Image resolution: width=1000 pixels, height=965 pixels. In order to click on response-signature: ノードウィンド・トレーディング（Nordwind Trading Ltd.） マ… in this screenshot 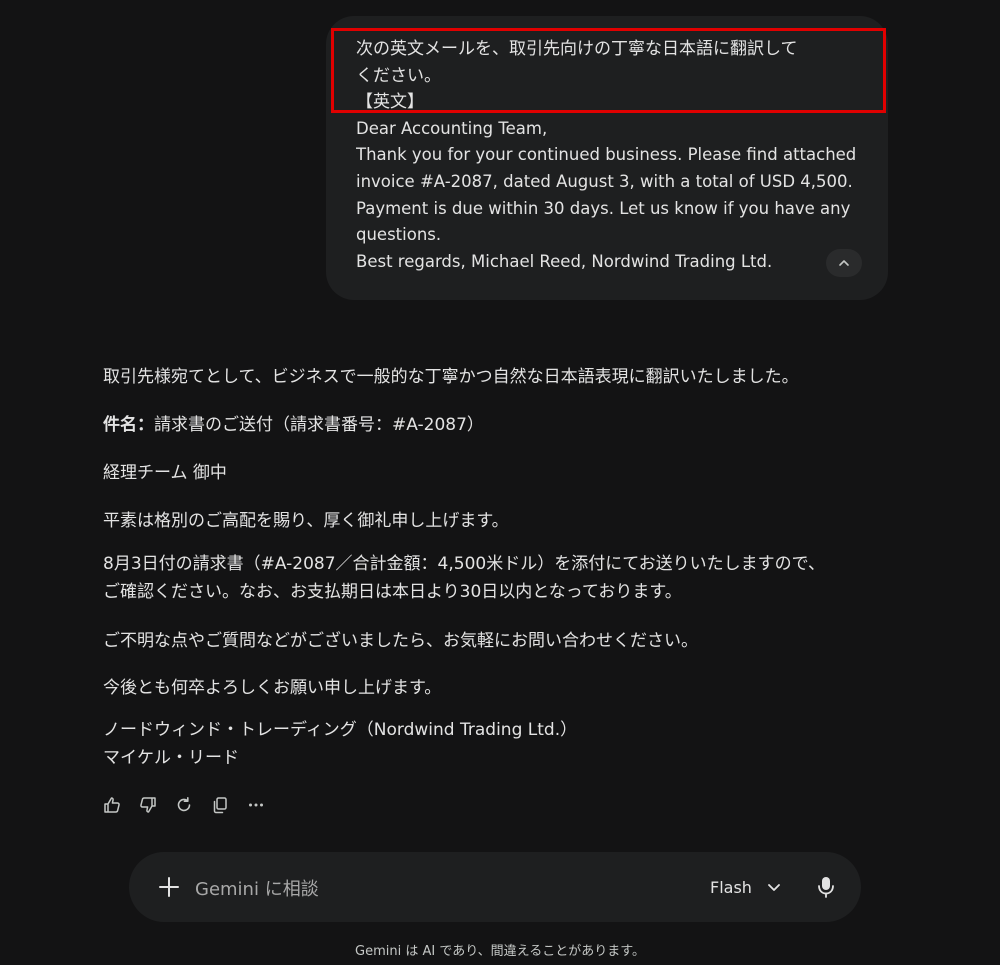, I will do `click(340, 744)`.